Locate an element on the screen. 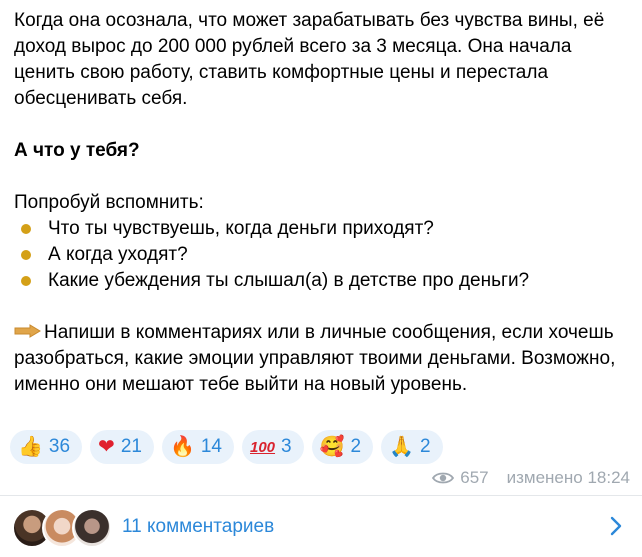  avatar is located at coordinates (92, 527).